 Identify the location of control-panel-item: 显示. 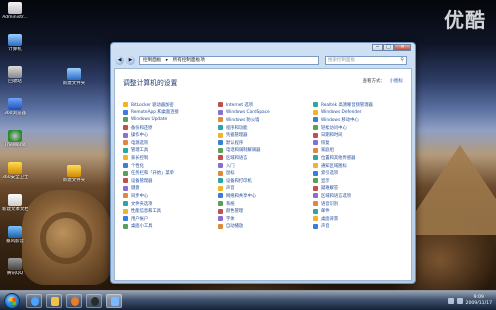
(360, 181).